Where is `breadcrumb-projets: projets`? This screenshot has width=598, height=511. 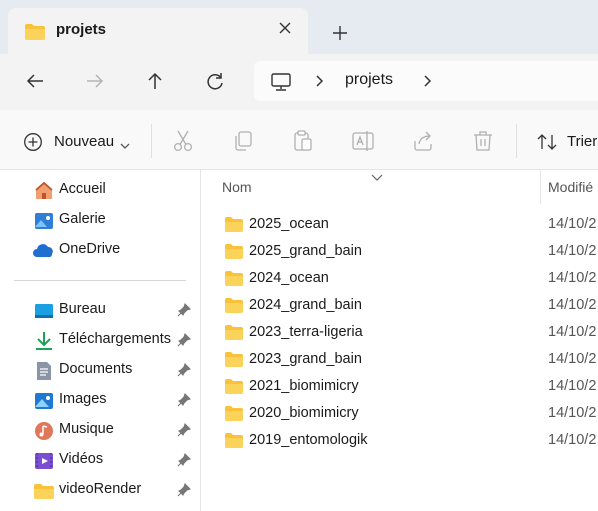 breadcrumb-projets: projets is located at coordinates (369, 80).